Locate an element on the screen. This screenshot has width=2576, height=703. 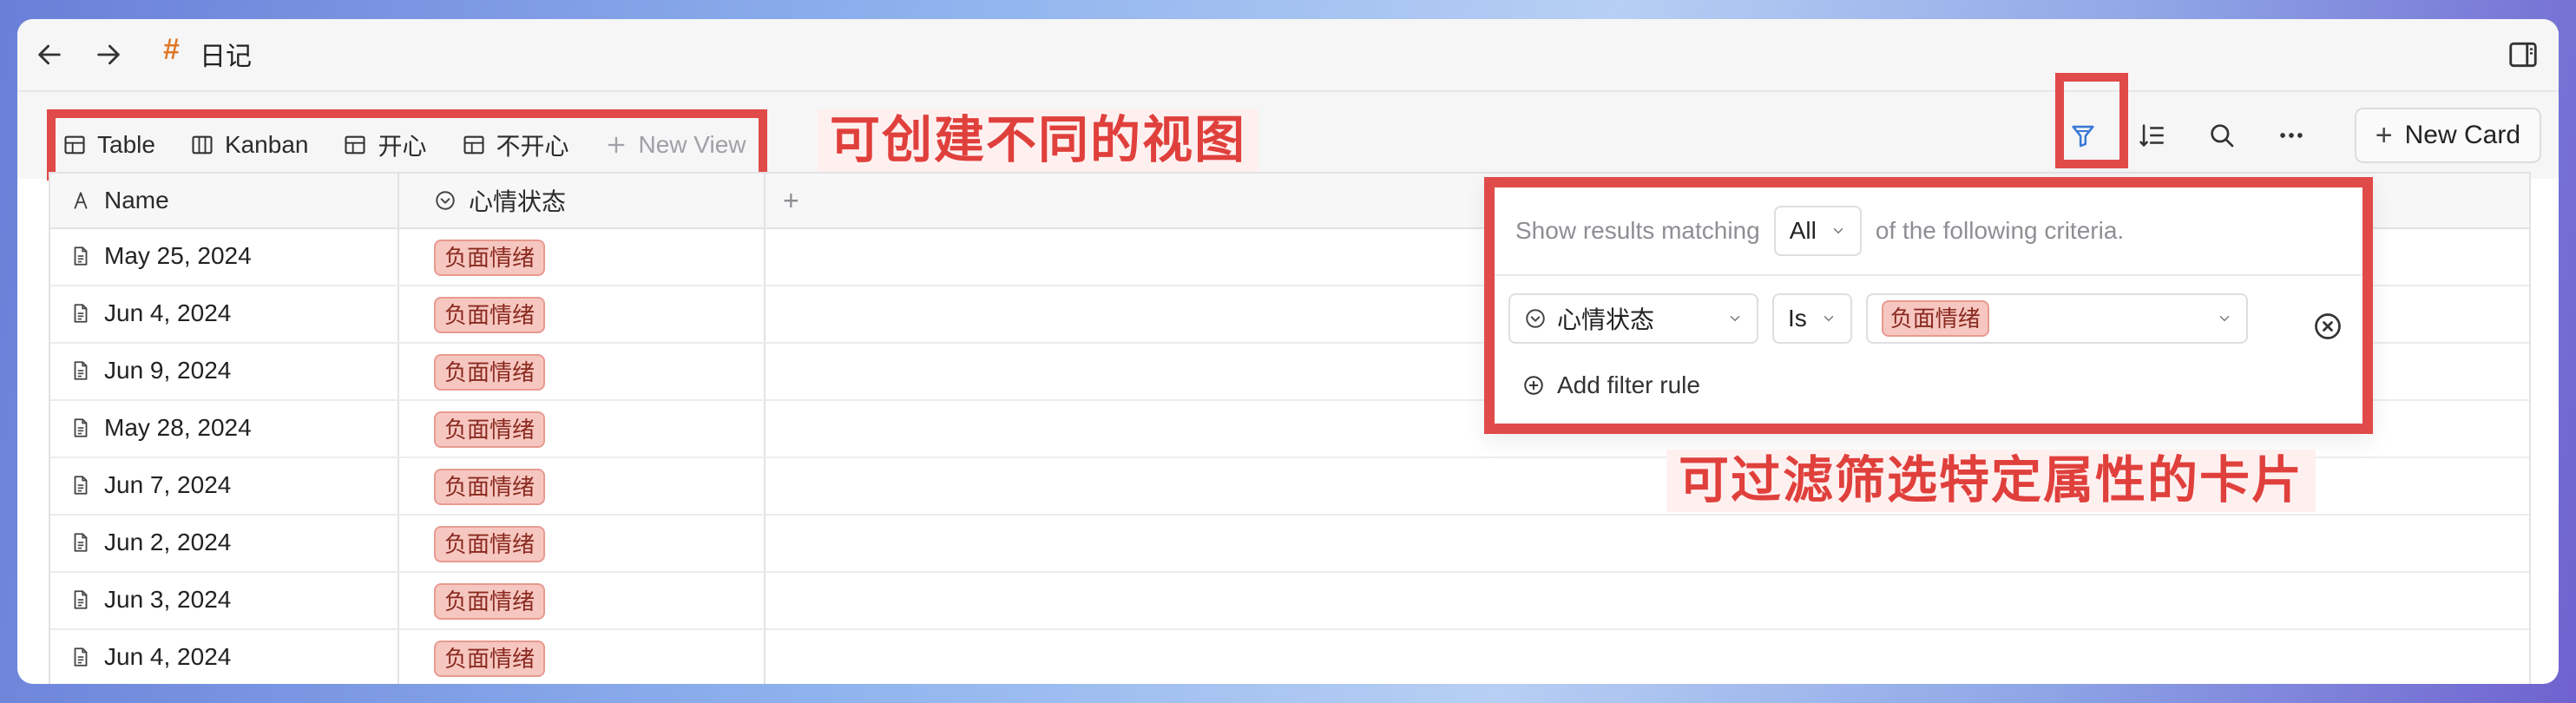
filter-prefix-text: Show results matching is located at coordinates (1638, 230).